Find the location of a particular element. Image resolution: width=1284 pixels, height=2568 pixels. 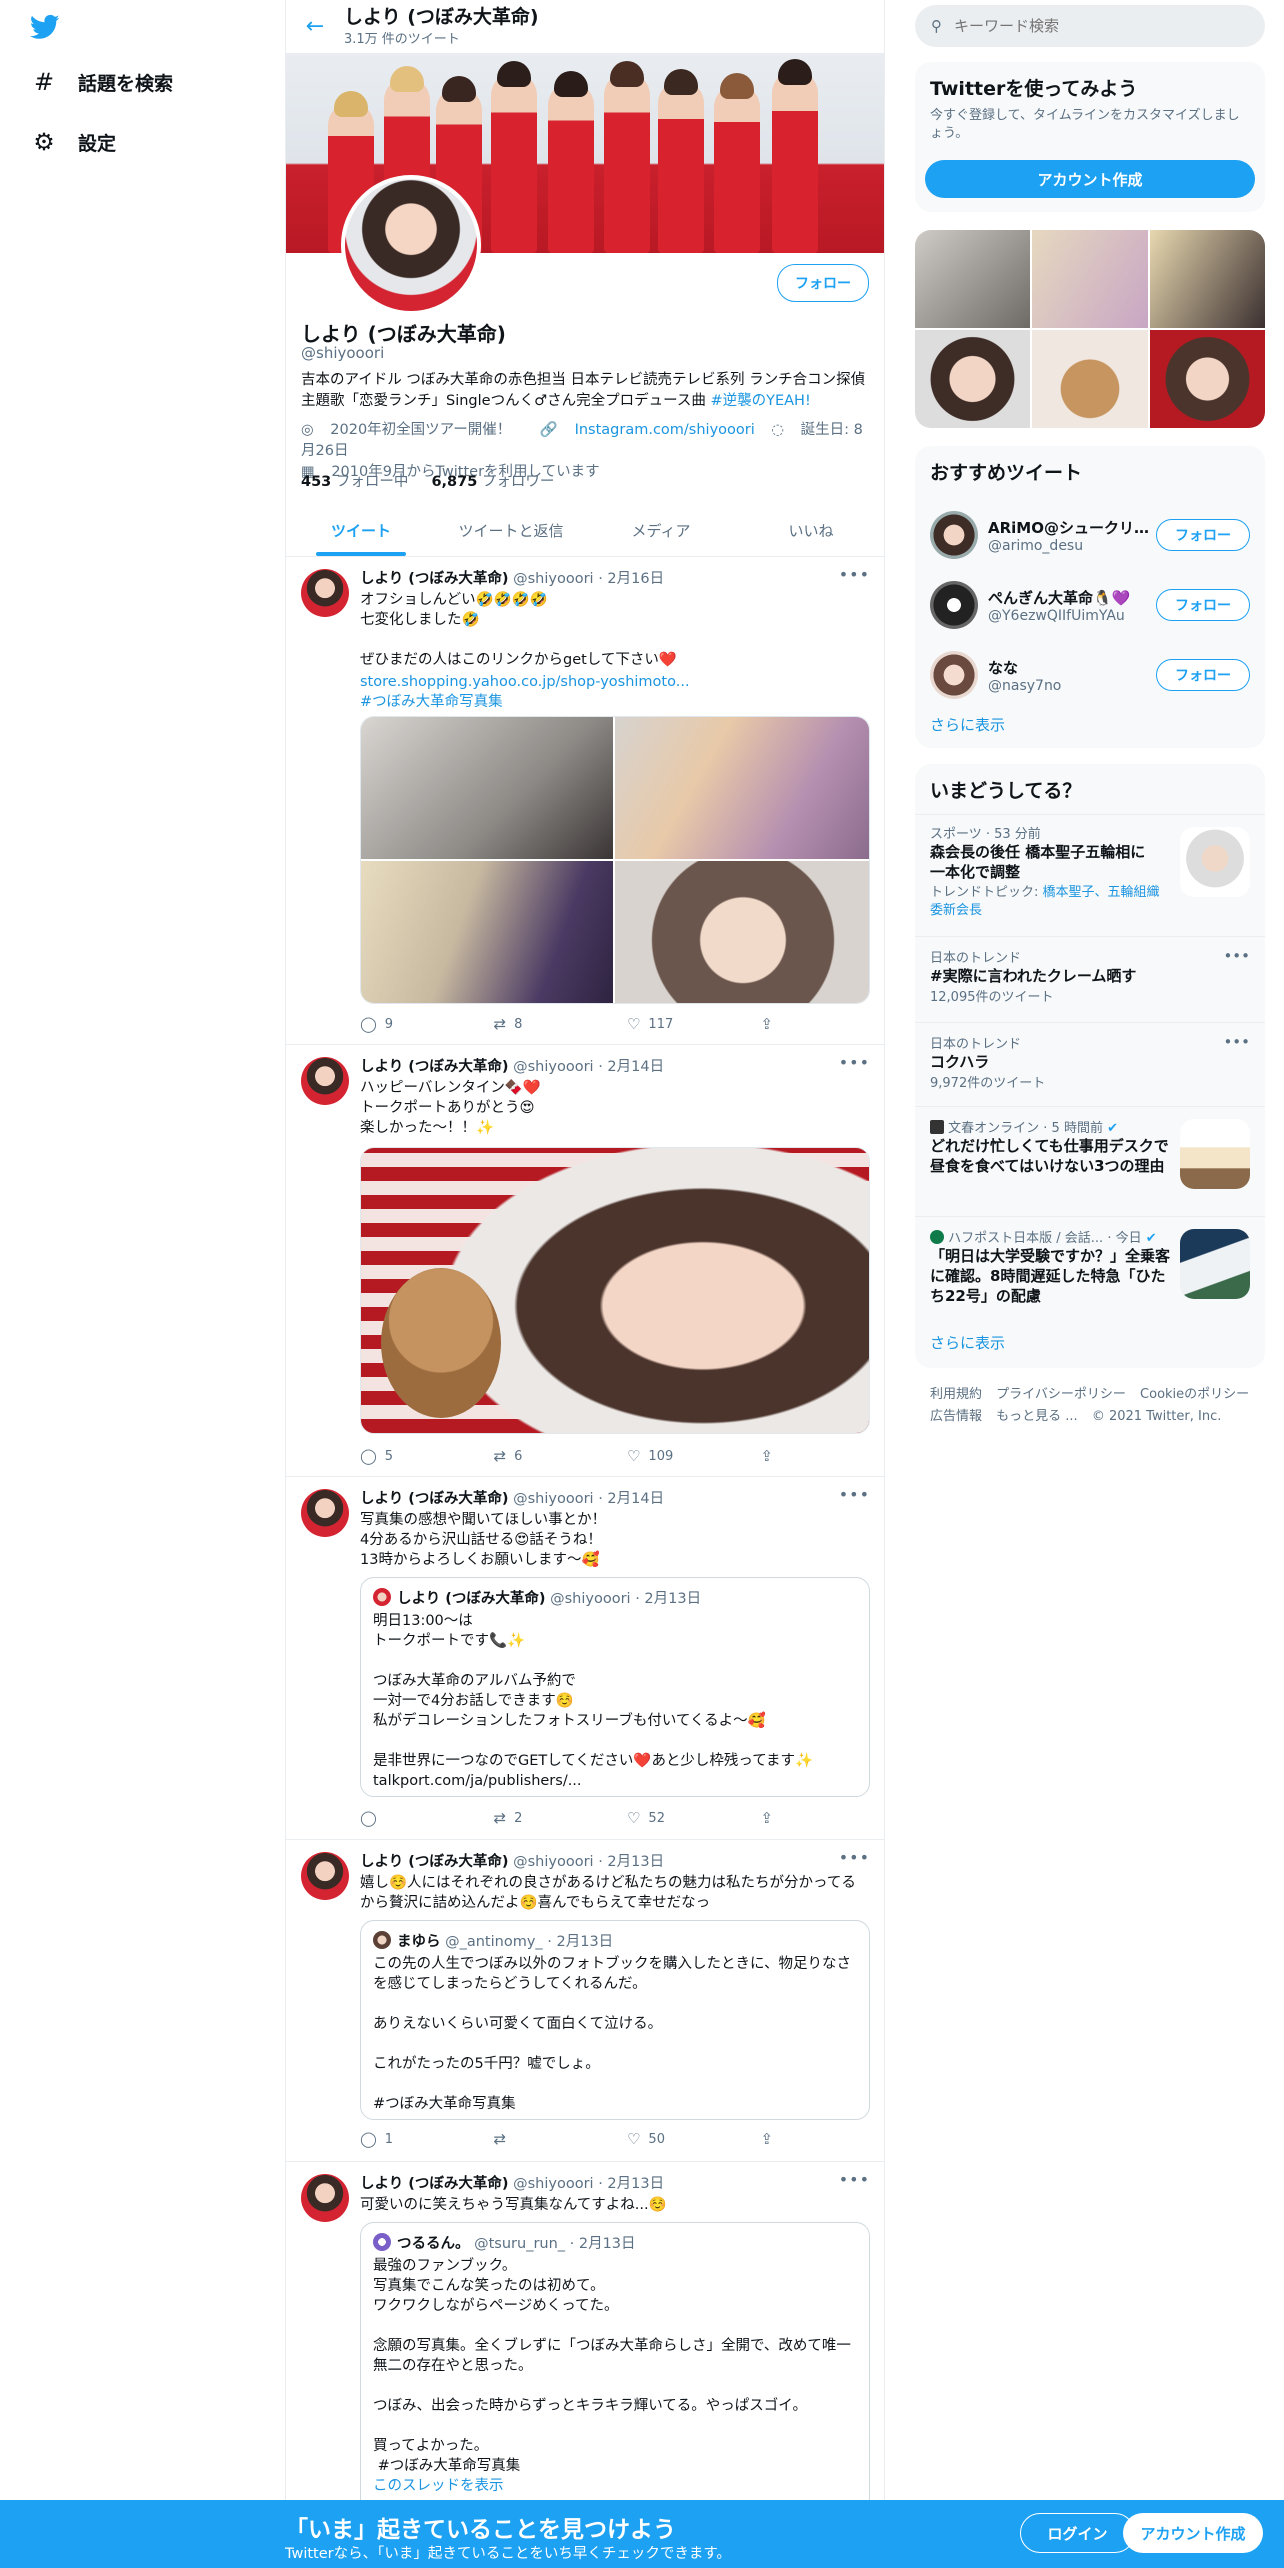

retweet-icon: ⇄ is located at coordinates (500, 1456).